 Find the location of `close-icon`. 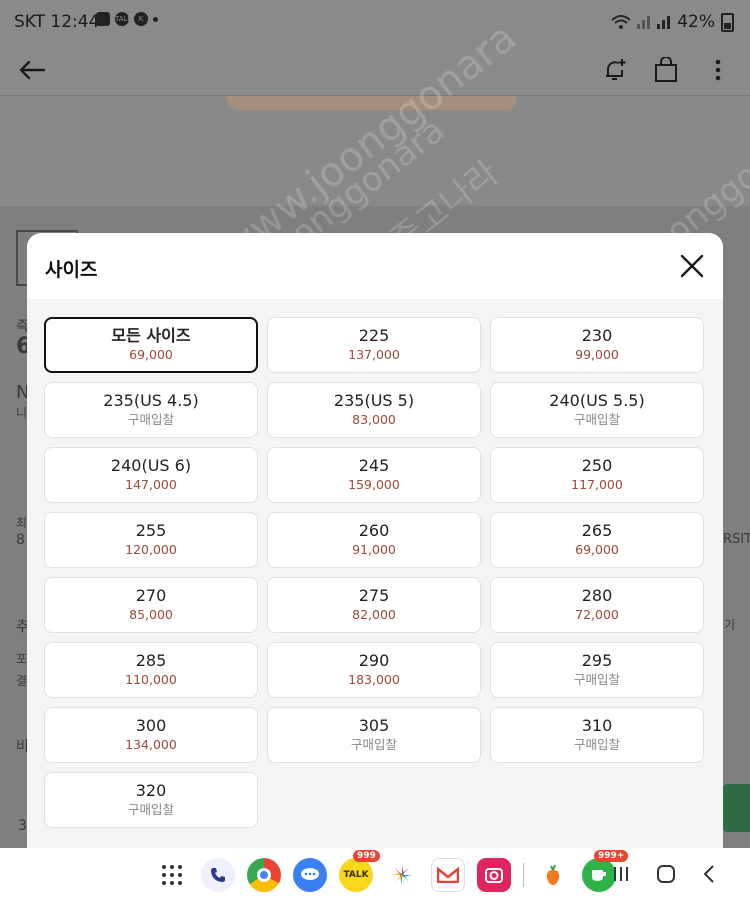

close-icon is located at coordinates (692, 266).